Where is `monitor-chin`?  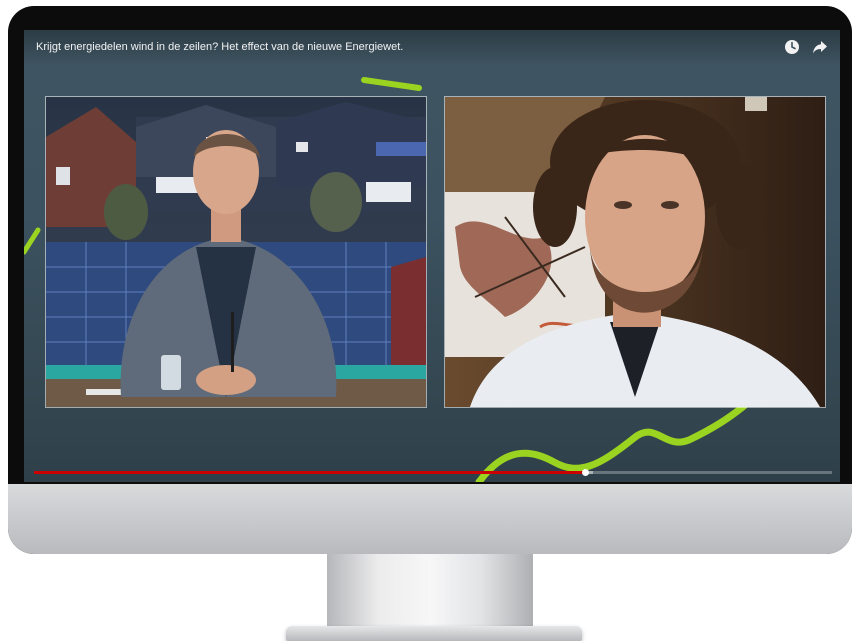
monitor-chin is located at coordinates (430, 519).